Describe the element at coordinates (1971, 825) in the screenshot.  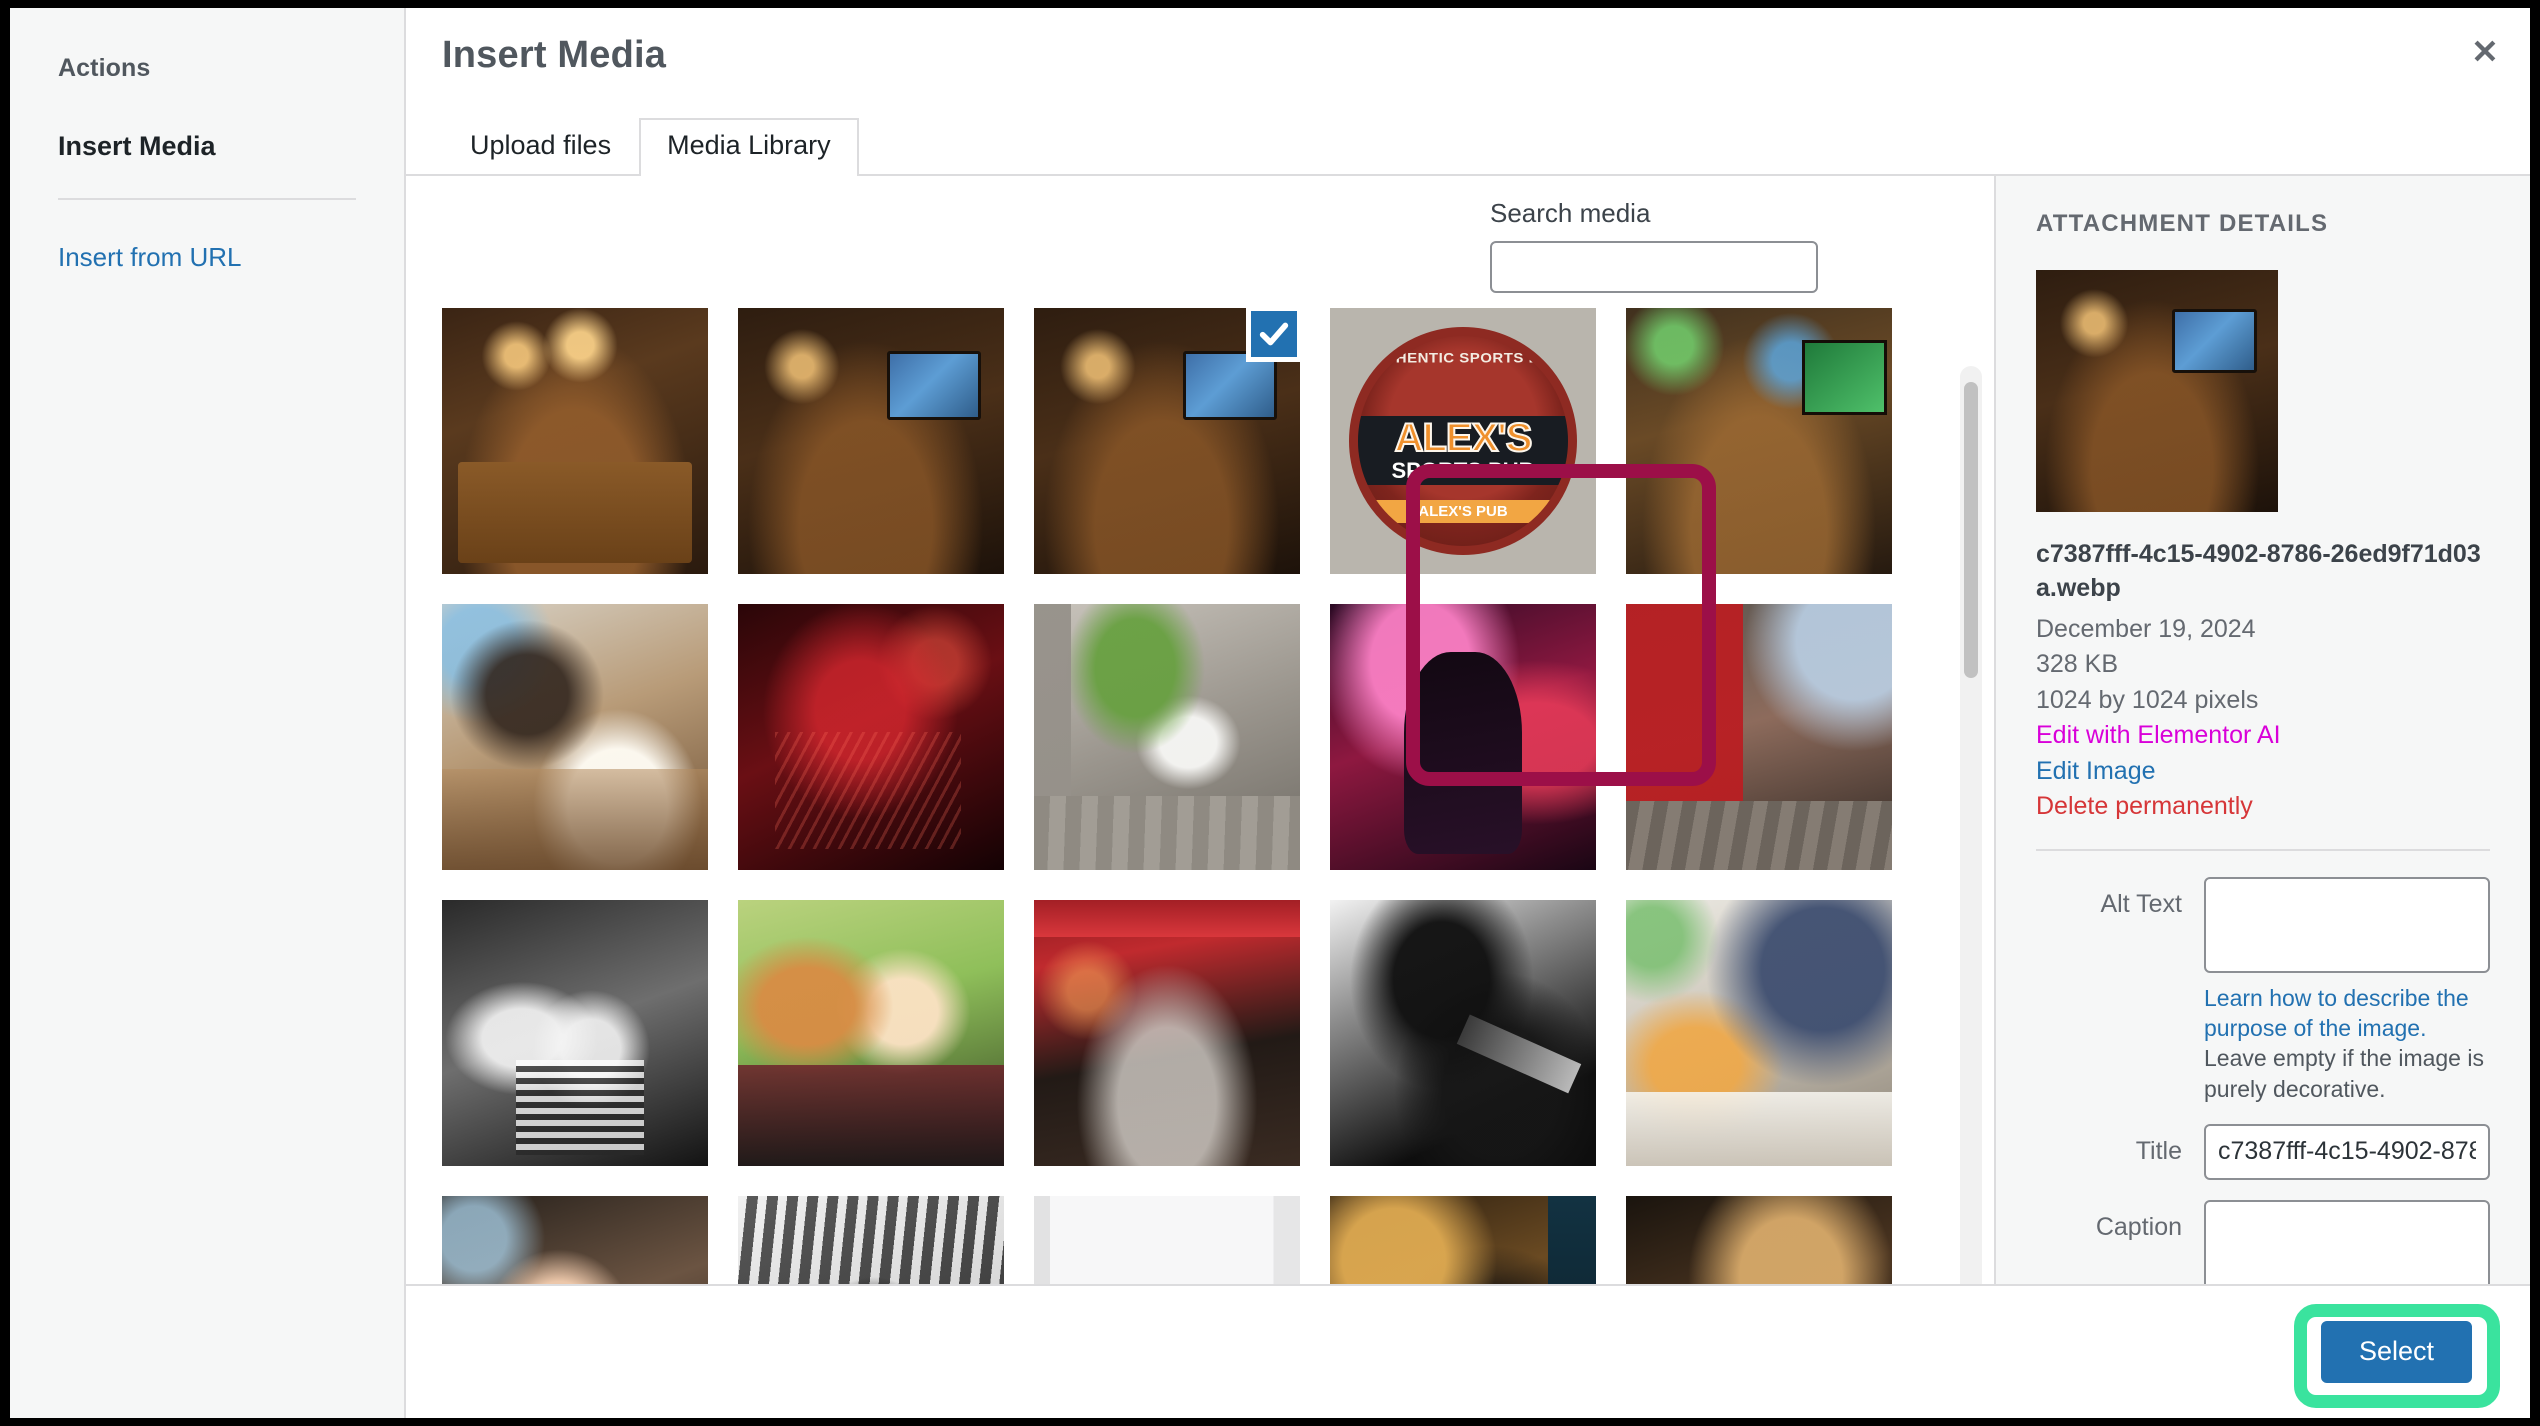
I see `grid-scrollbar` at that location.